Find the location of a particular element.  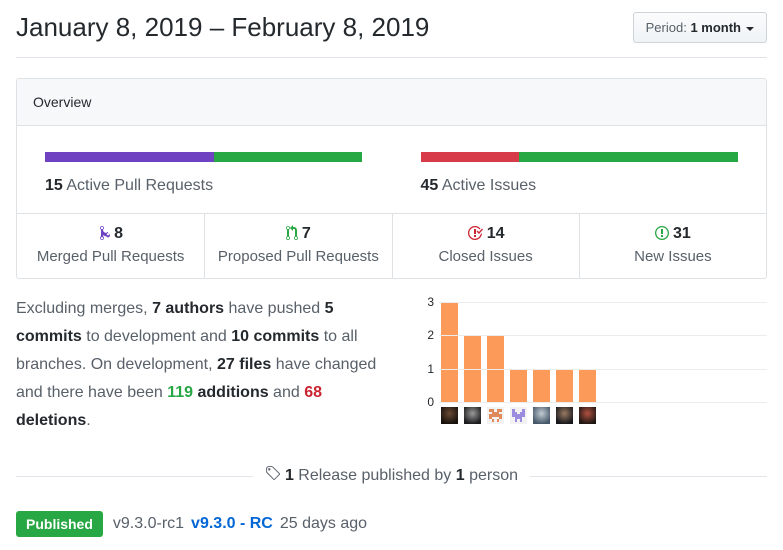

commits-per-contributor-chart: 0 1 2 3 is located at coordinates (595, 365).